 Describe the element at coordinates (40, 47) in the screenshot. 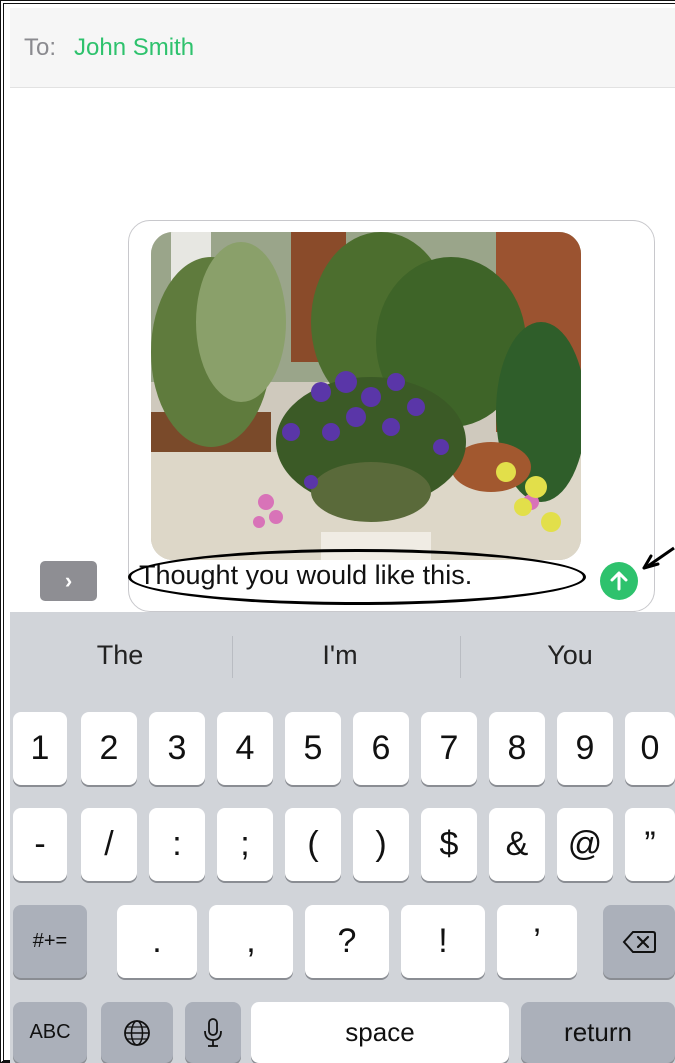

I see `to-label: To:` at that location.